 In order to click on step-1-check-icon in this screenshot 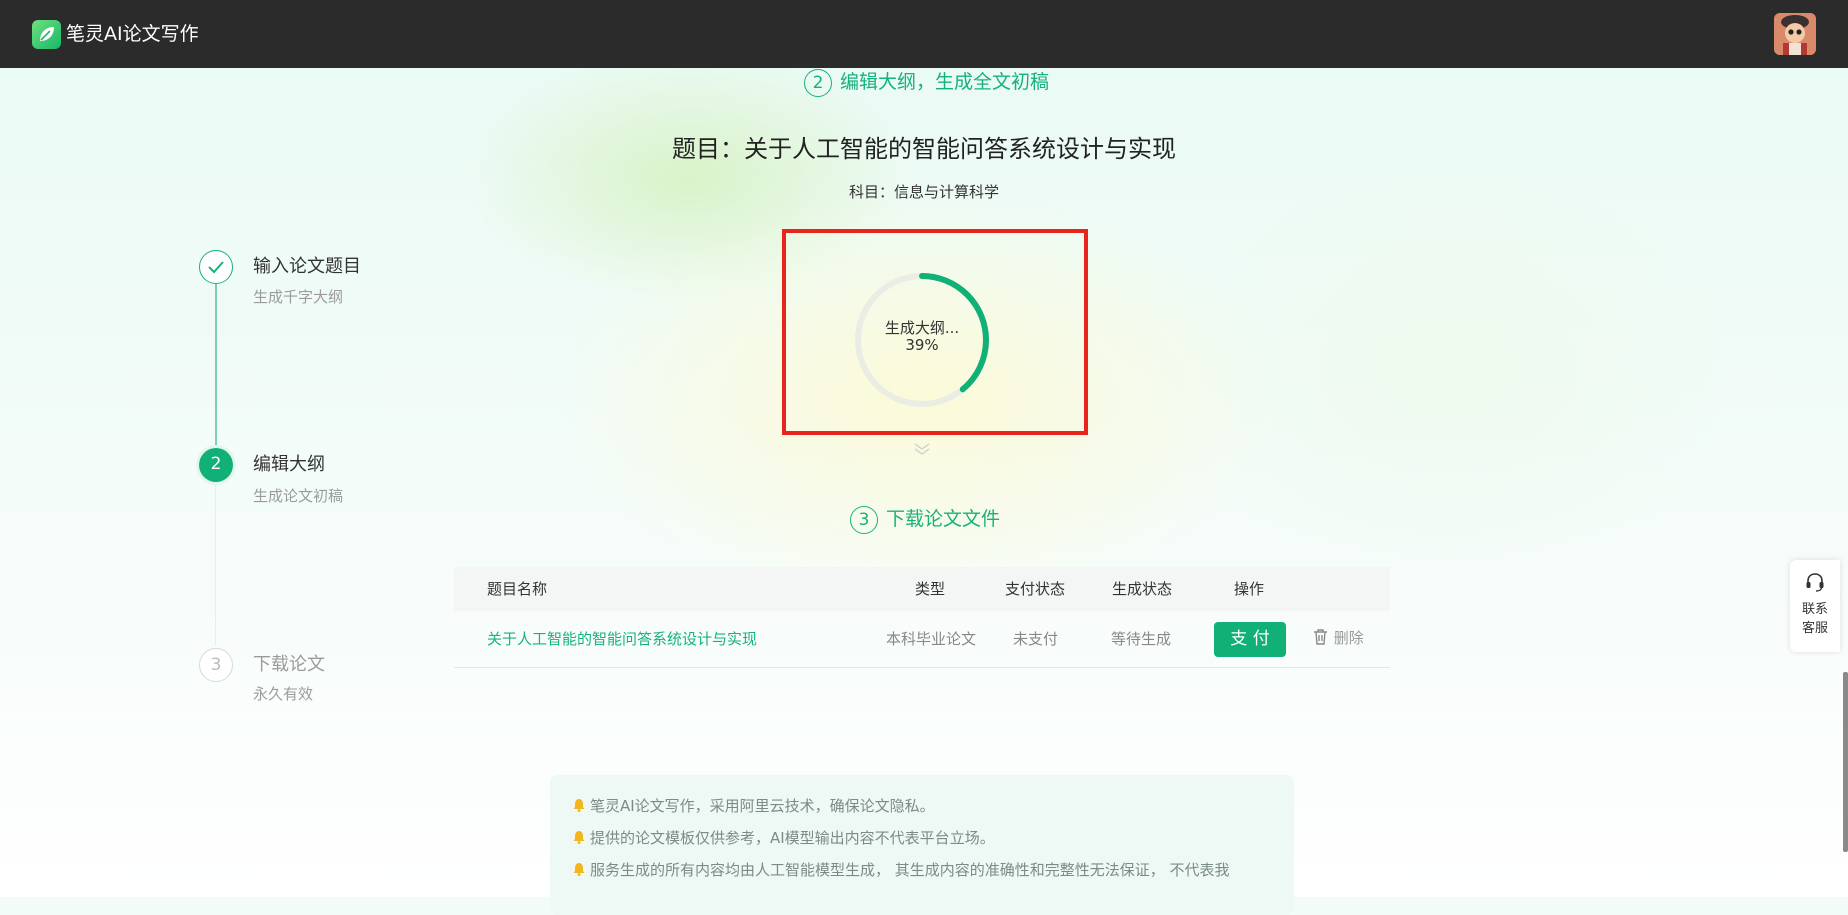, I will do `click(216, 267)`.